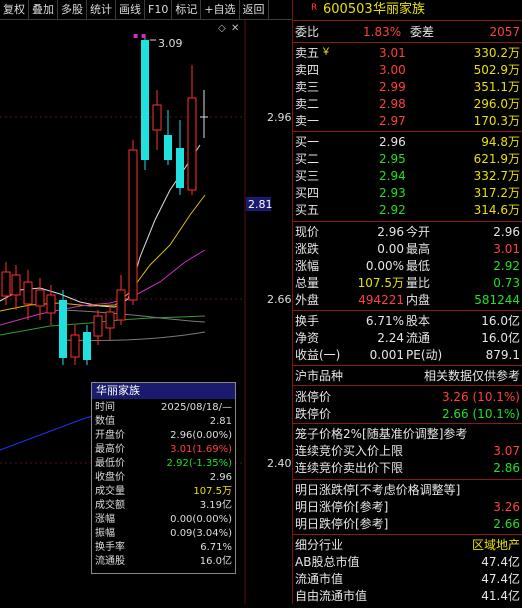  Describe the element at coordinates (500, 142) in the screenshot. I see `buy-volume: 94.8万` at that location.